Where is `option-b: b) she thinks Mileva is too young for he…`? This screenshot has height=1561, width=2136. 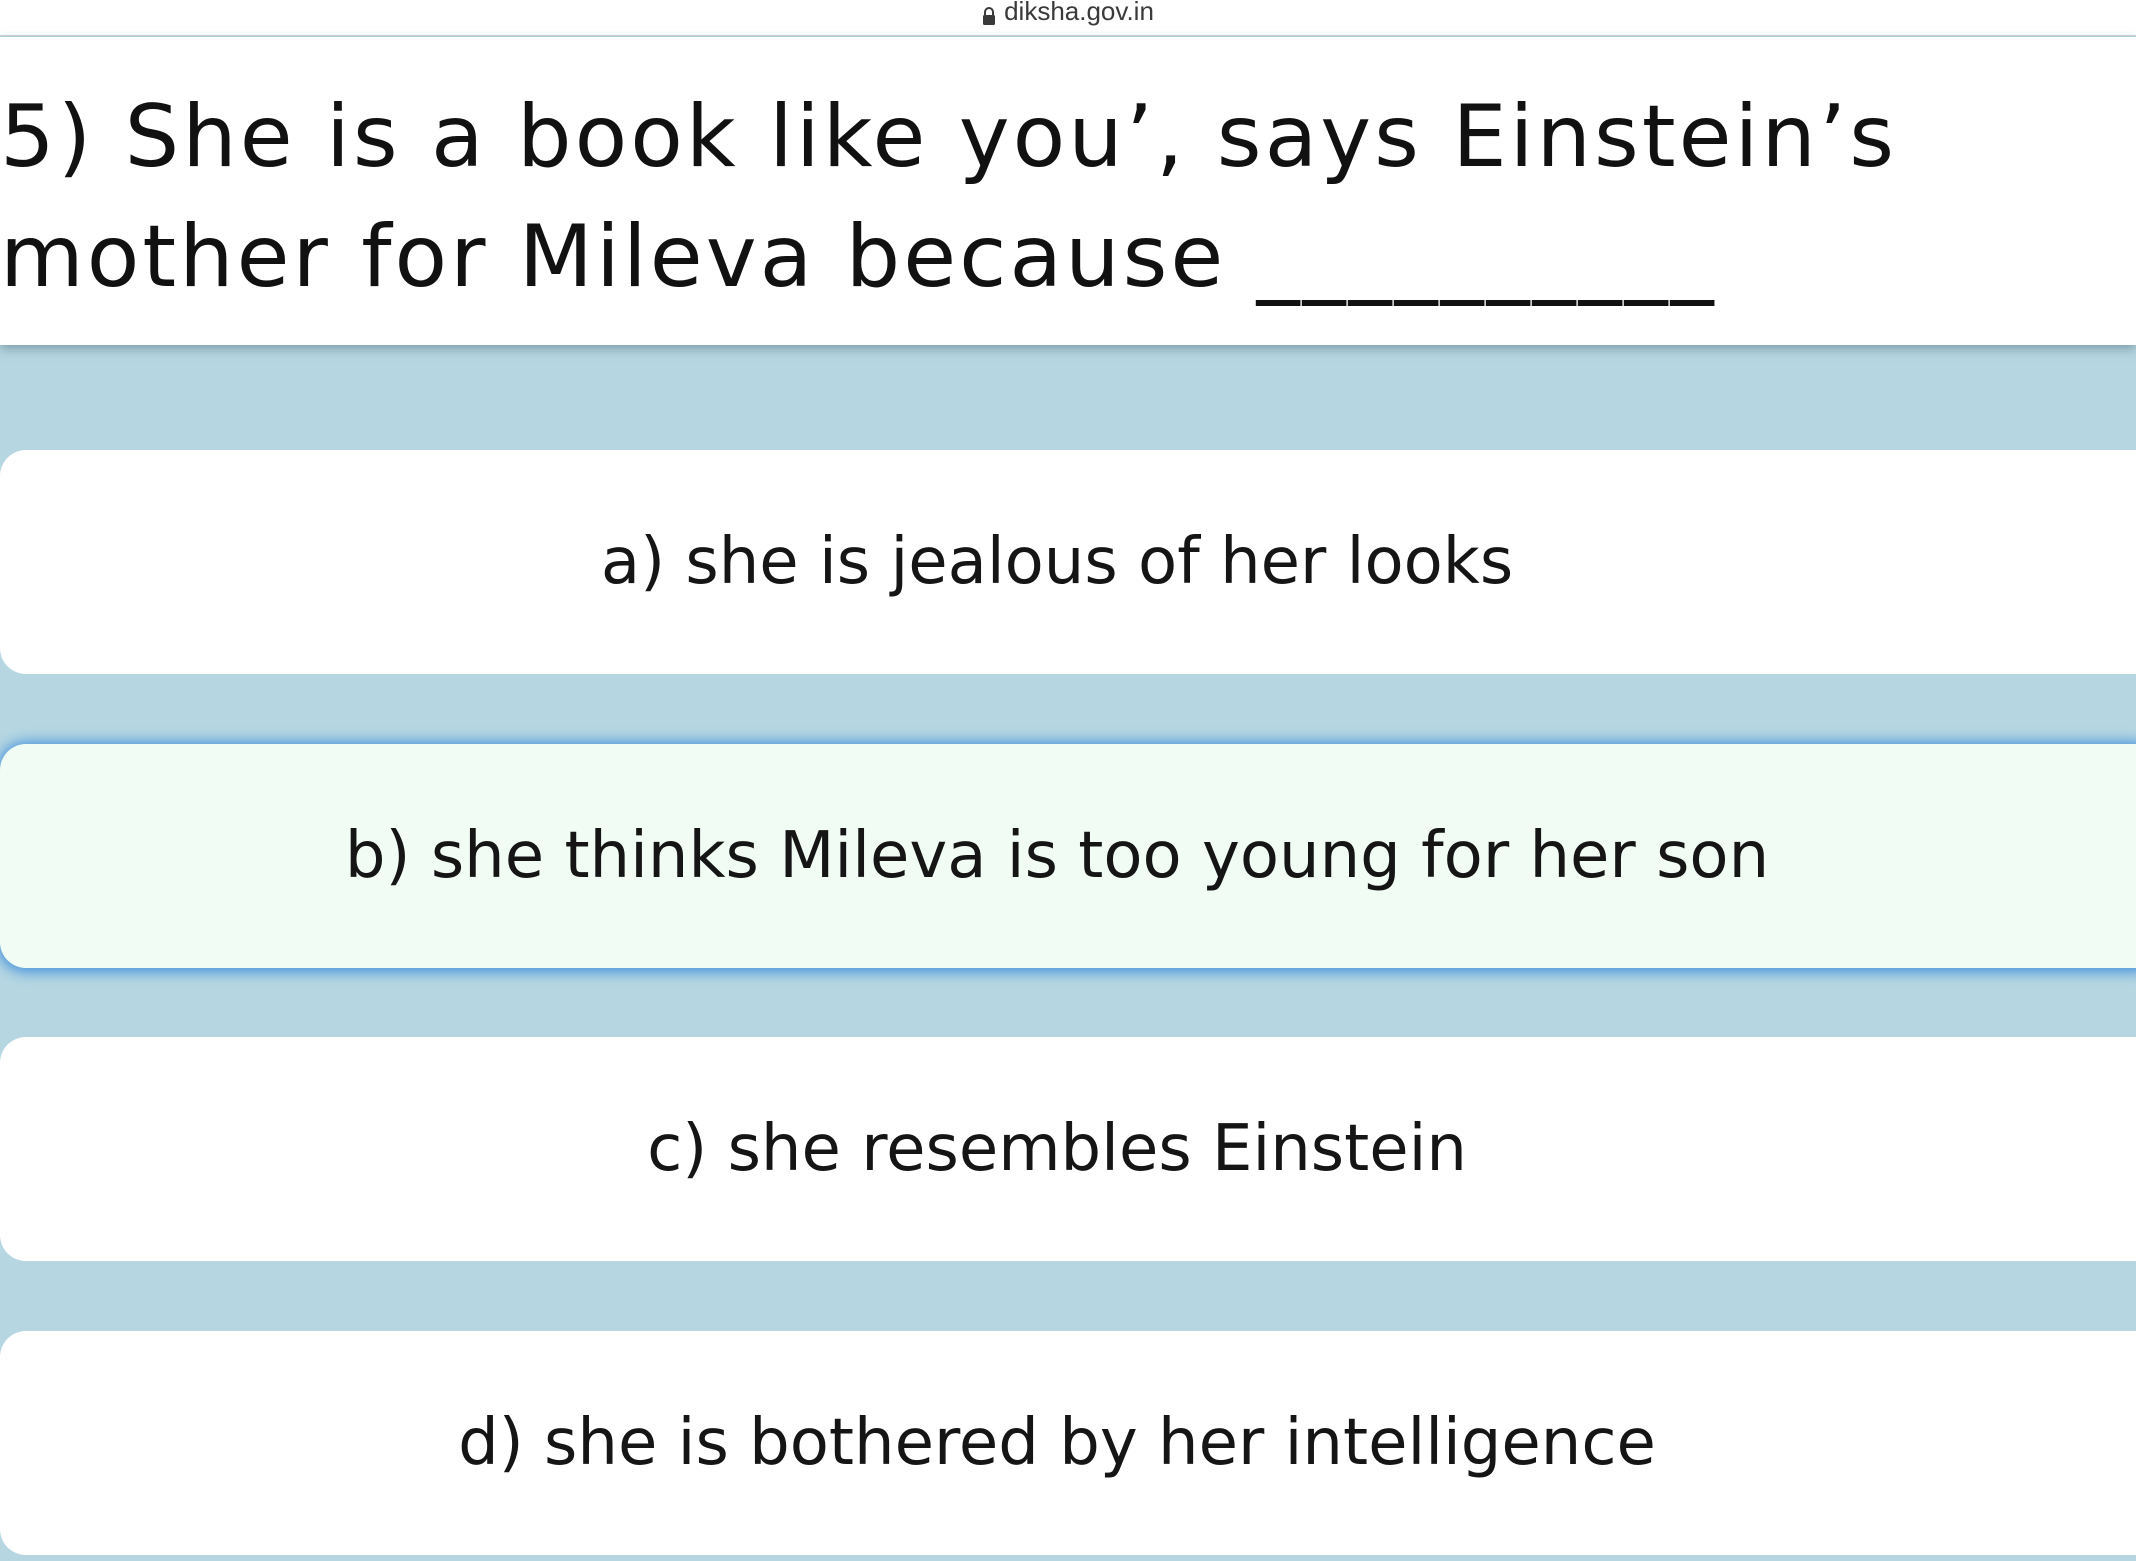
option-b: b) she thinks Mileva is too young for he… is located at coordinates (1068, 856).